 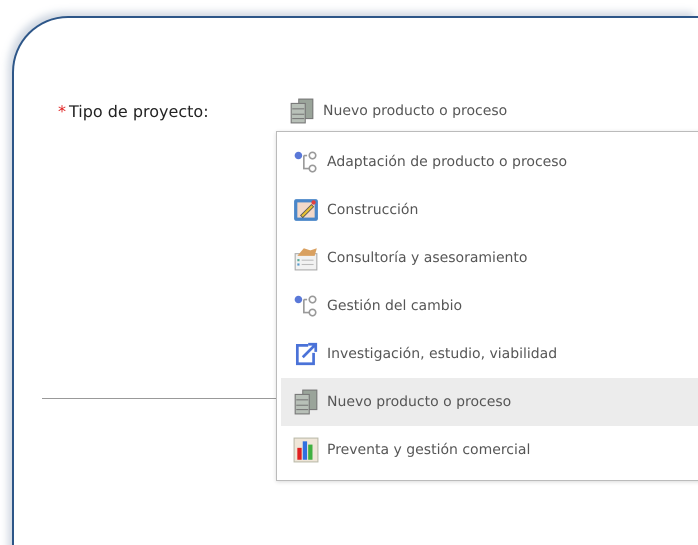 I want to click on dropdown-option: Consultoría y asesoramiento, so click(x=489, y=258).